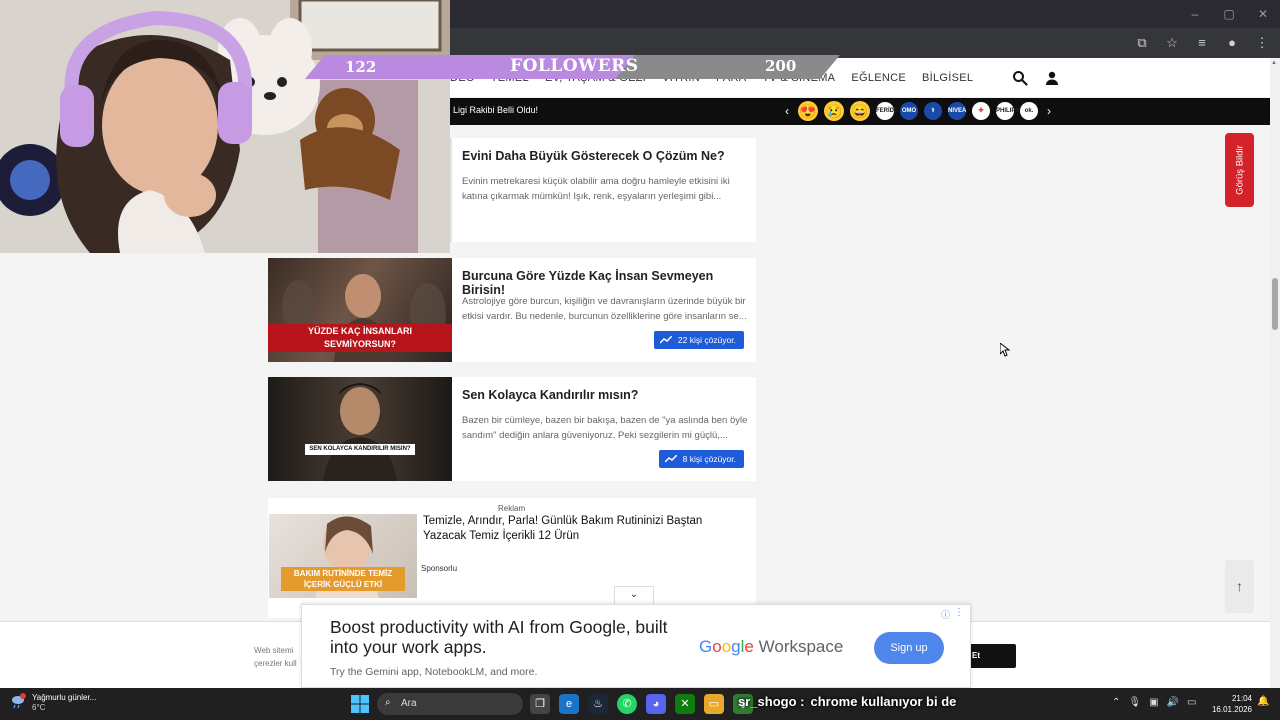 This screenshot has width=1280, height=720. Describe the element at coordinates (781, 66) in the screenshot. I see `followers-goal-count: 200` at that location.